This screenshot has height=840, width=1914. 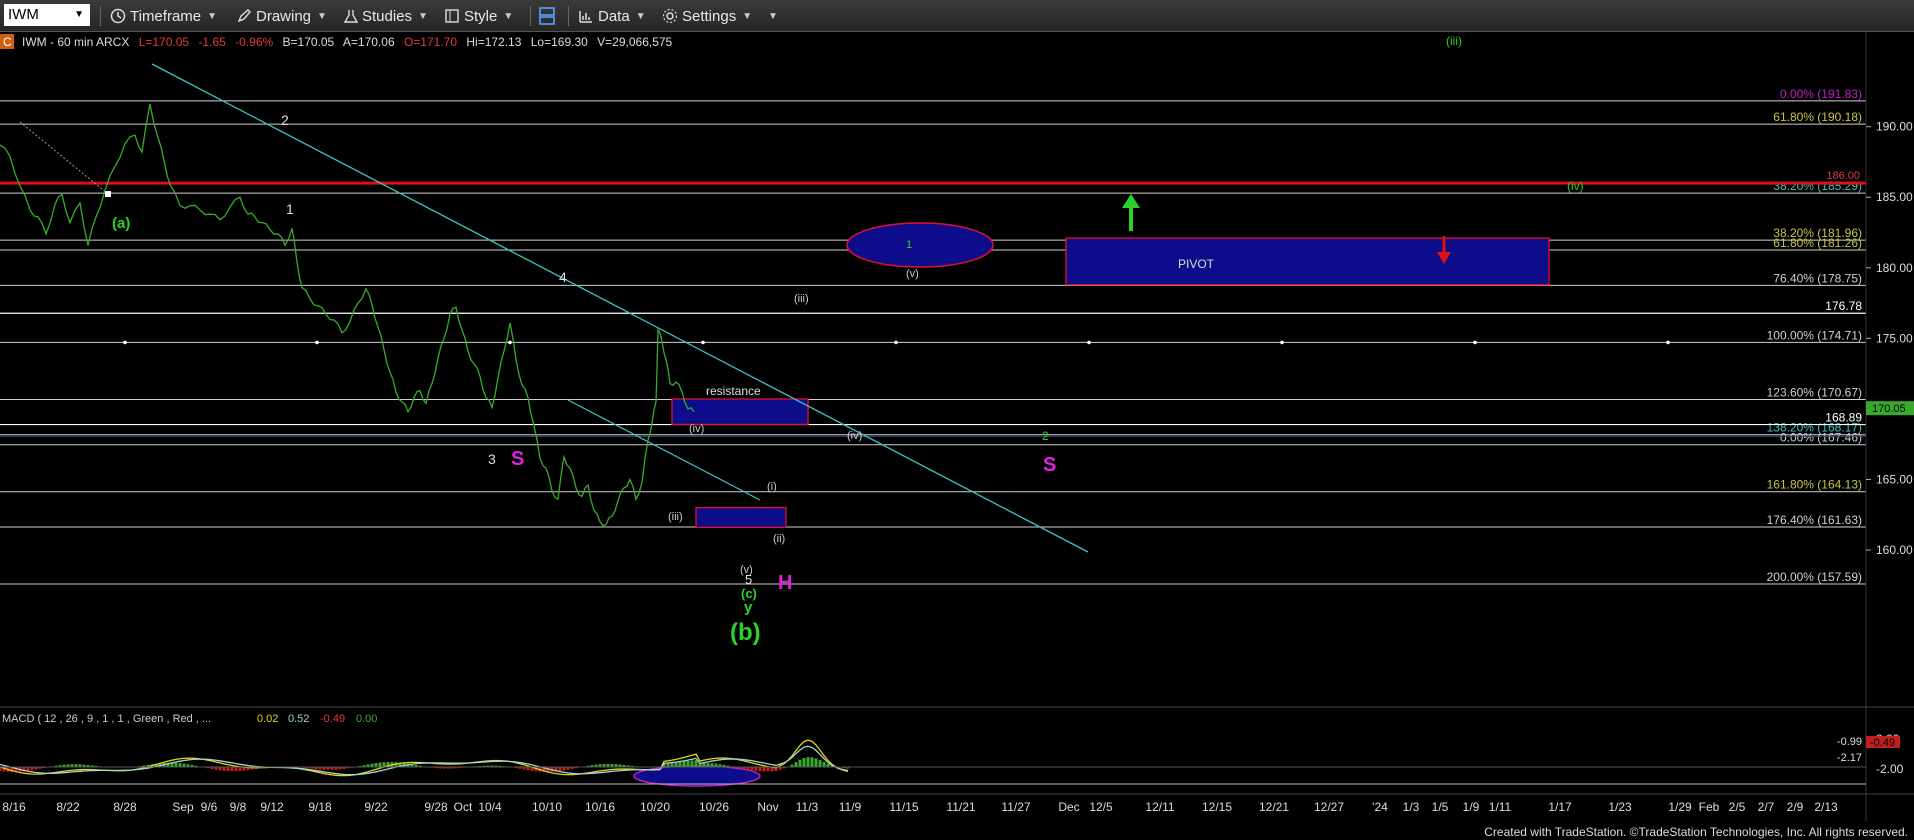 I want to click on time-tick-label: Sep, so click(x=183, y=807).